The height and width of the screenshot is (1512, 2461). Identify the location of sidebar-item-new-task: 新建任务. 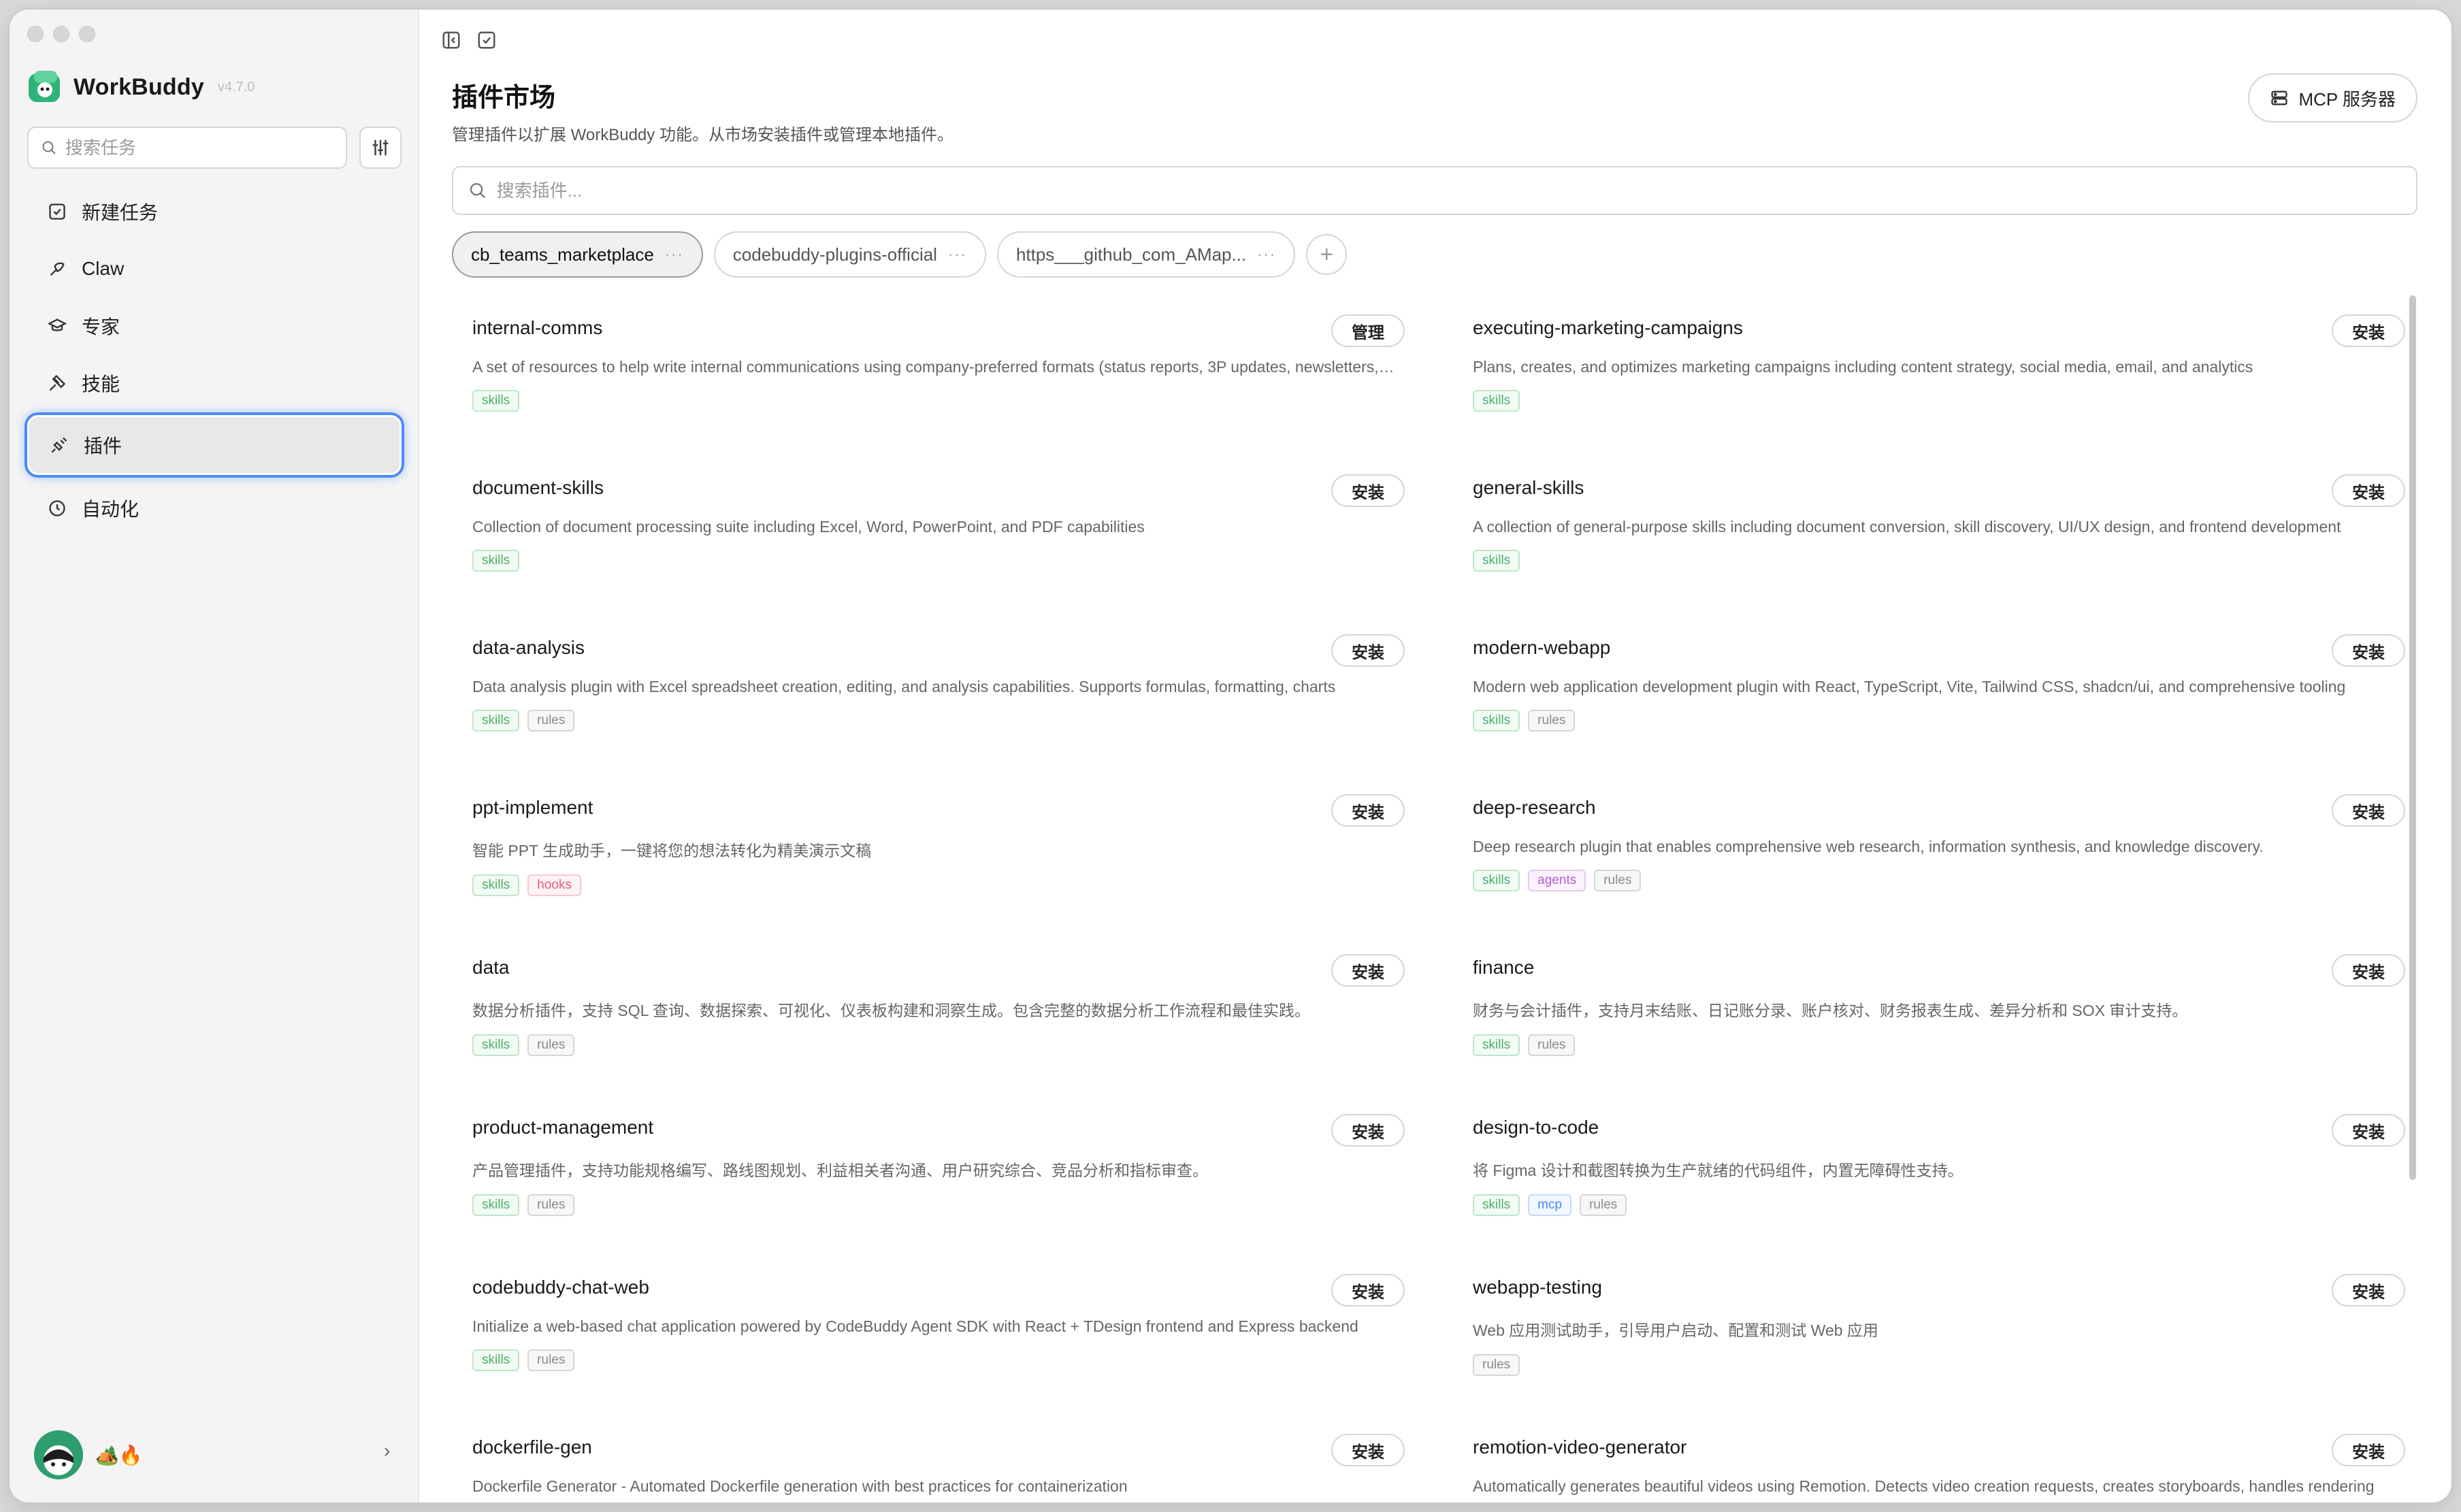
(214, 211).